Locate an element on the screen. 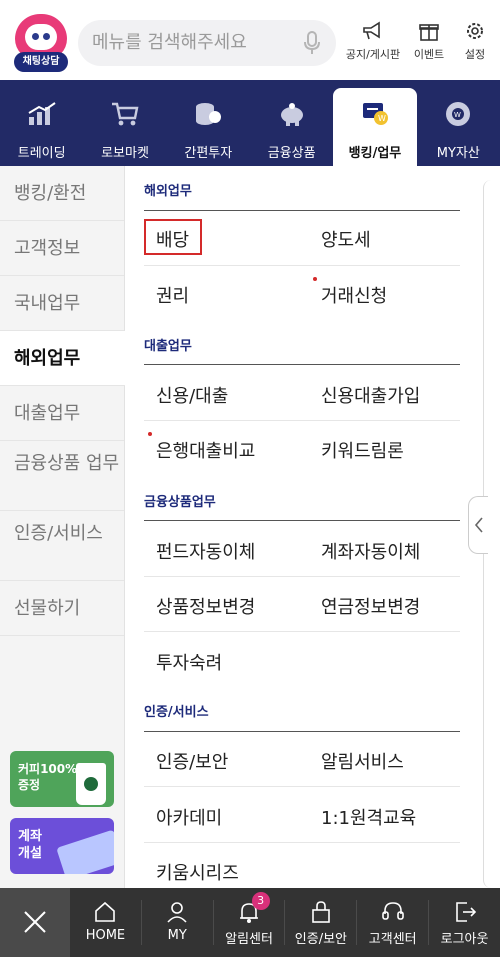 The image size is (500, 957). panel-toggle-button is located at coordinates (478, 525).